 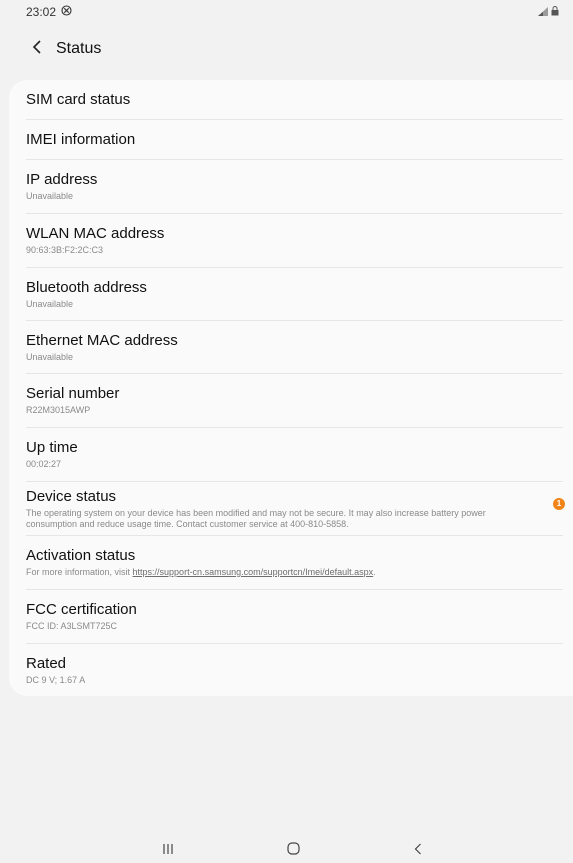 What do you see at coordinates (294, 187) in the screenshot?
I see `list-item-ip-address: IP address Unavailable` at bounding box center [294, 187].